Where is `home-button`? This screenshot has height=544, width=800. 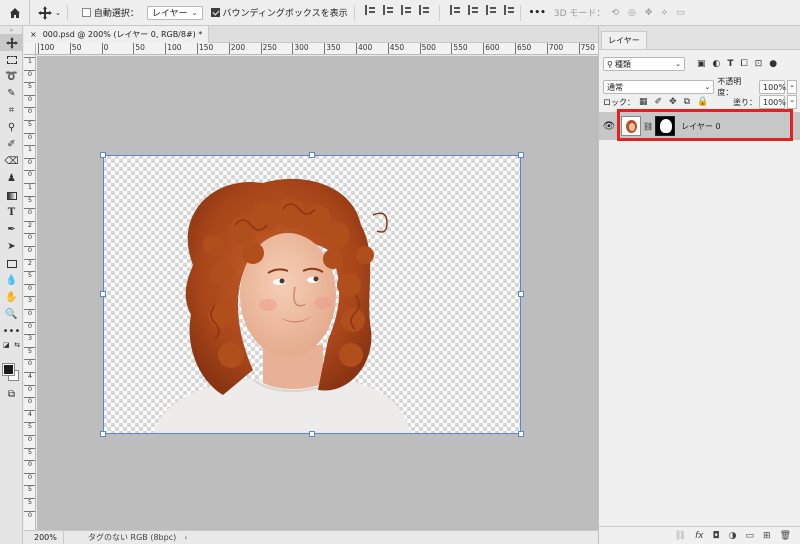 home-button is located at coordinates (15, 13).